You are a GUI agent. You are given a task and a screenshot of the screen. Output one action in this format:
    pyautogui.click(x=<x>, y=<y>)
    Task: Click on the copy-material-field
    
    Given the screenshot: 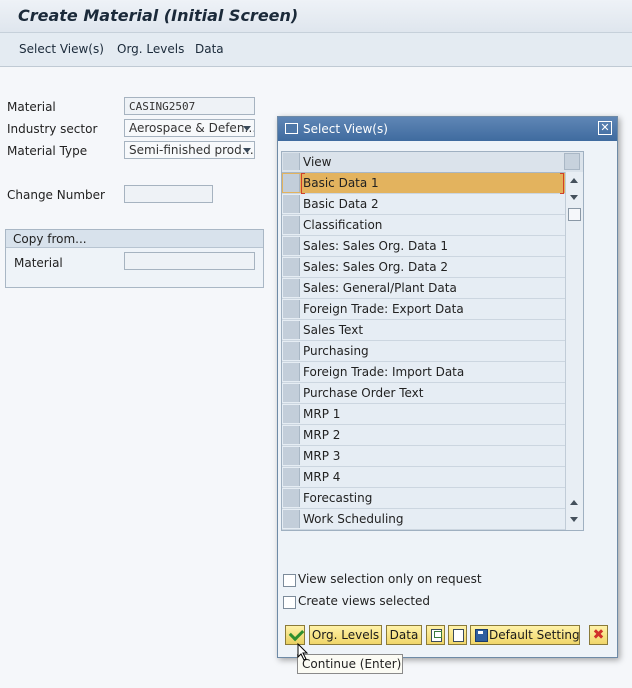 What is the action you would take?
    pyautogui.click(x=189, y=261)
    